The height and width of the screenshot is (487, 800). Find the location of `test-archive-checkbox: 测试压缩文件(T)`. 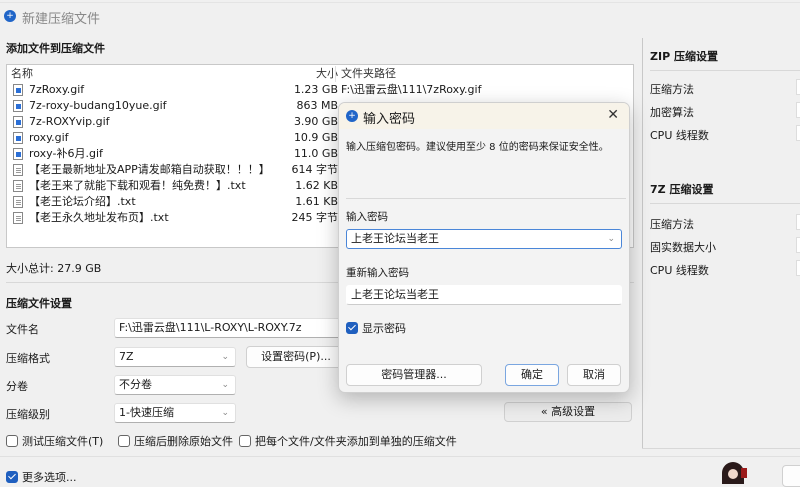

test-archive-checkbox: 测试压缩文件(T) is located at coordinates (54, 441).